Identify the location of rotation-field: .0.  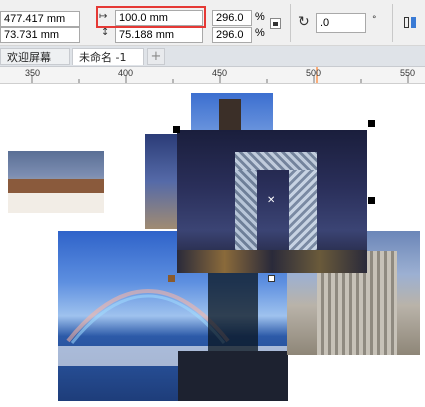
(341, 23).